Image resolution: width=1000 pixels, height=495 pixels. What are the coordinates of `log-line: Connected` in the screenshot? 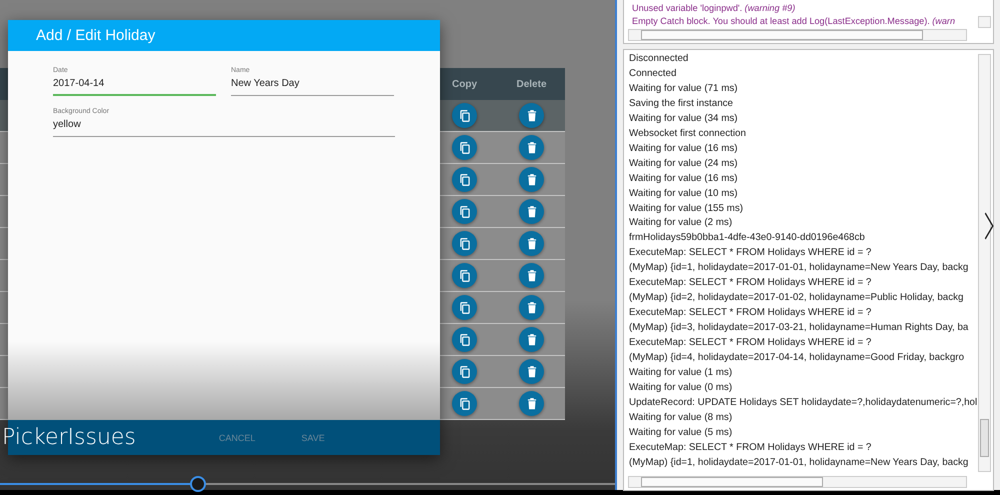 It's located at (653, 73).